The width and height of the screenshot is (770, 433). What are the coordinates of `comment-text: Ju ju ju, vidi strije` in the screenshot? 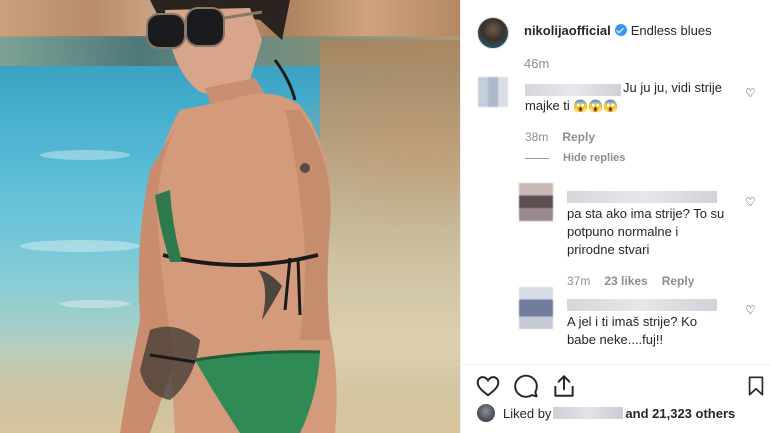 It's located at (672, 87).